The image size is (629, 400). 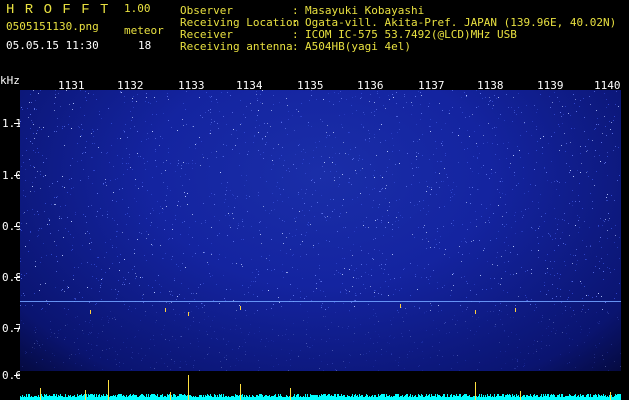 I want to click on app-title: H R O F F T, so click(x=58, y=10).